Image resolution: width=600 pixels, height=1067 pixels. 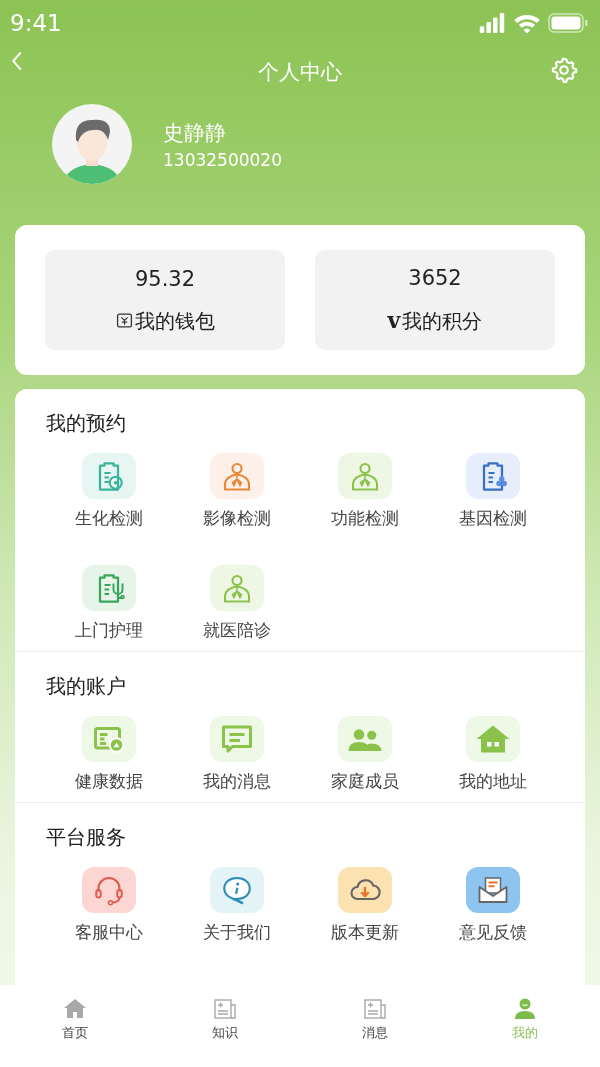 What do you see at coordinates (222, 160) in the screenshot?
I see `user-phone: 13032500020` at bounding box center [222, 160].